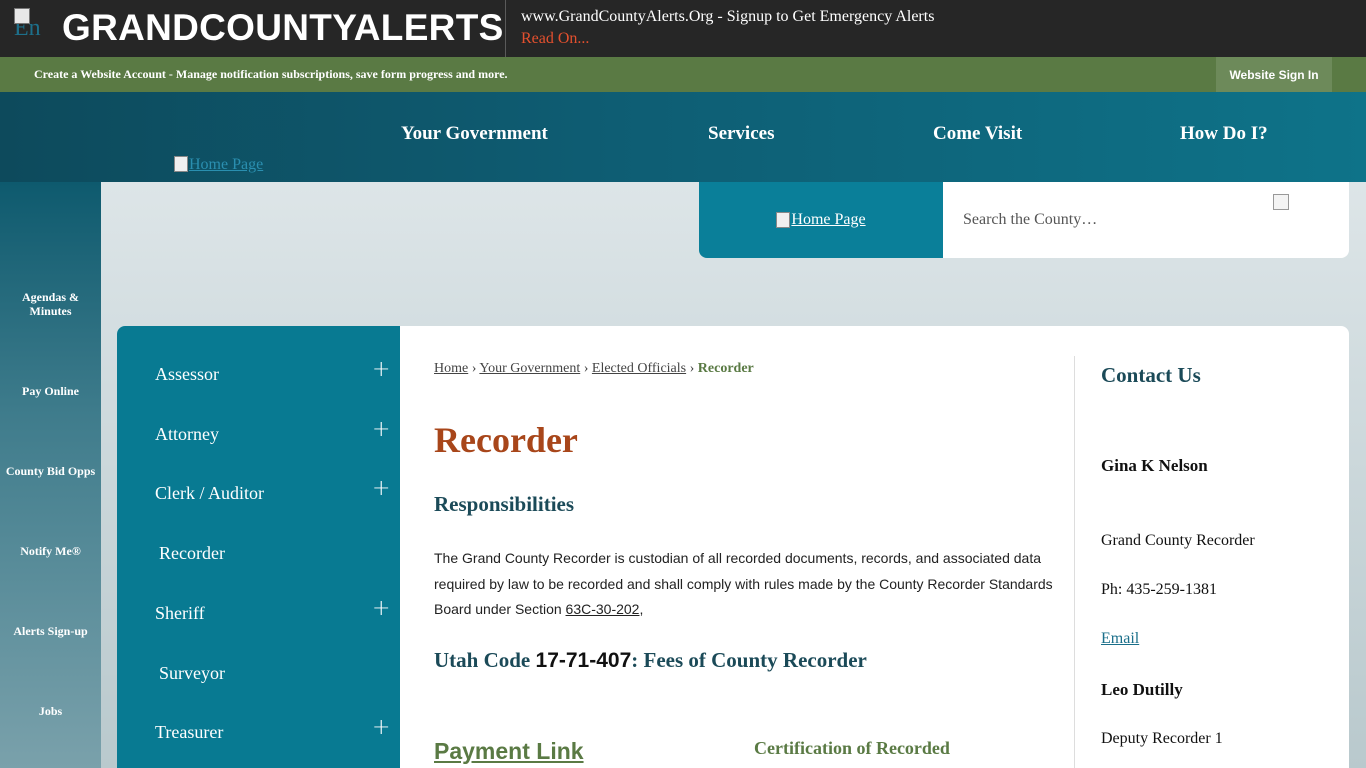 This screenshot has height=768, width=1366. What do you see at coordinates (1120, 639) in the screenshot?
I see `contact-email-link: Email` at bounding box center [1120, 639].